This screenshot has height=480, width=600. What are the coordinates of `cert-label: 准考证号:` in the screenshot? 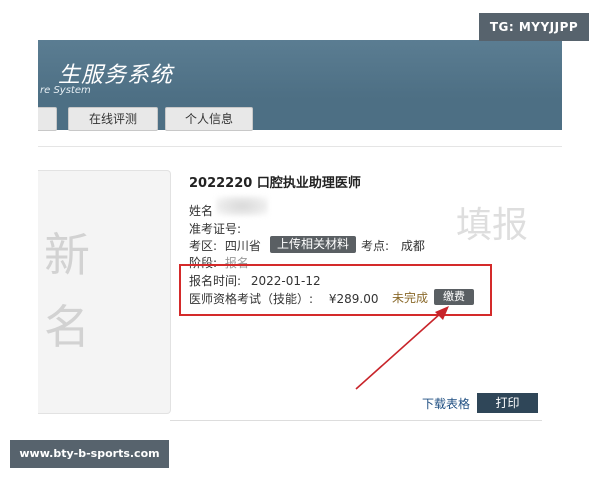 It's located at (215, 229).